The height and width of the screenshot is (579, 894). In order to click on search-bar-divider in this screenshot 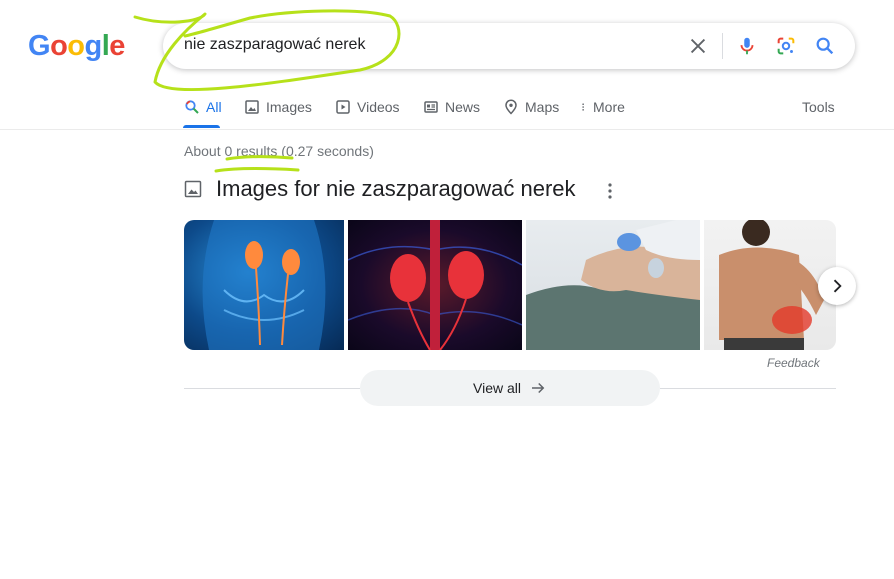, I will do `click(722, 46)`.